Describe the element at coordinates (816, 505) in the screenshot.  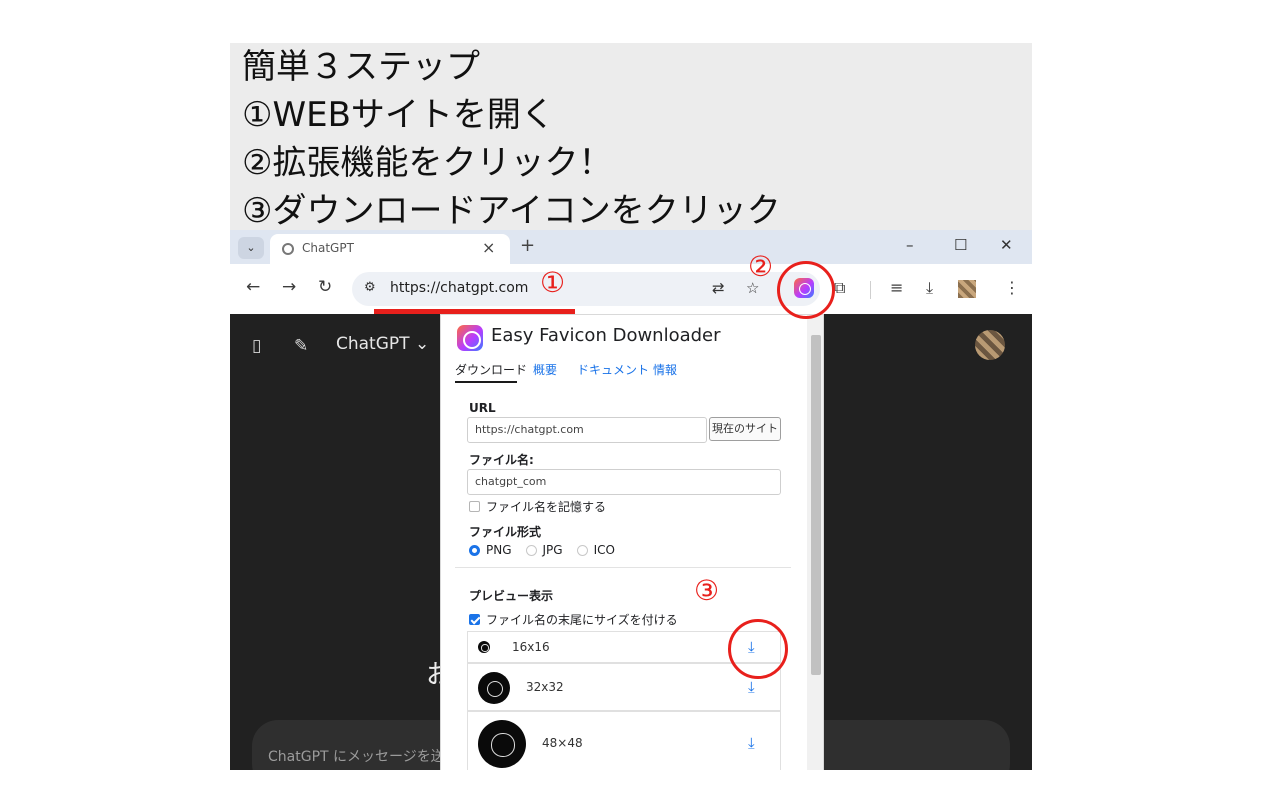
I see `popup-scrollbar-thumb` at that location.